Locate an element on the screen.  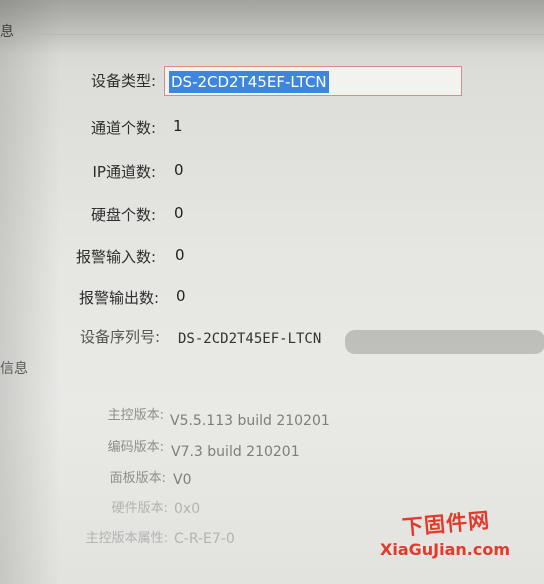
serial-number-value: DS-2CD2T45EF-LTCN is located at coordinates (250, 339).